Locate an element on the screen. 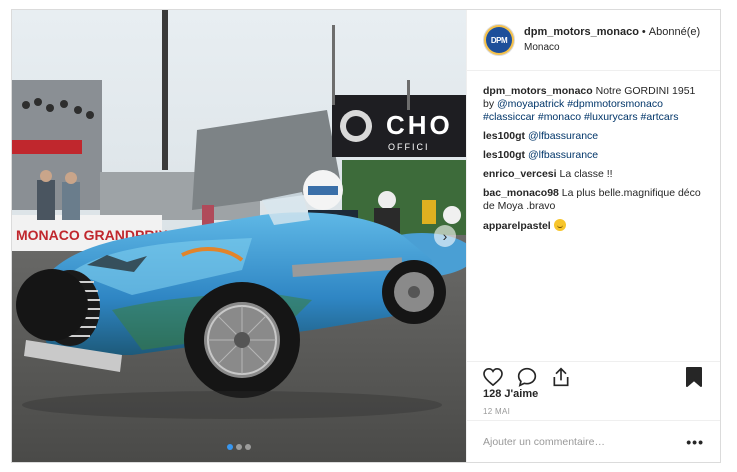  smiley-emoji-icon is located at coordinates (559, 225).